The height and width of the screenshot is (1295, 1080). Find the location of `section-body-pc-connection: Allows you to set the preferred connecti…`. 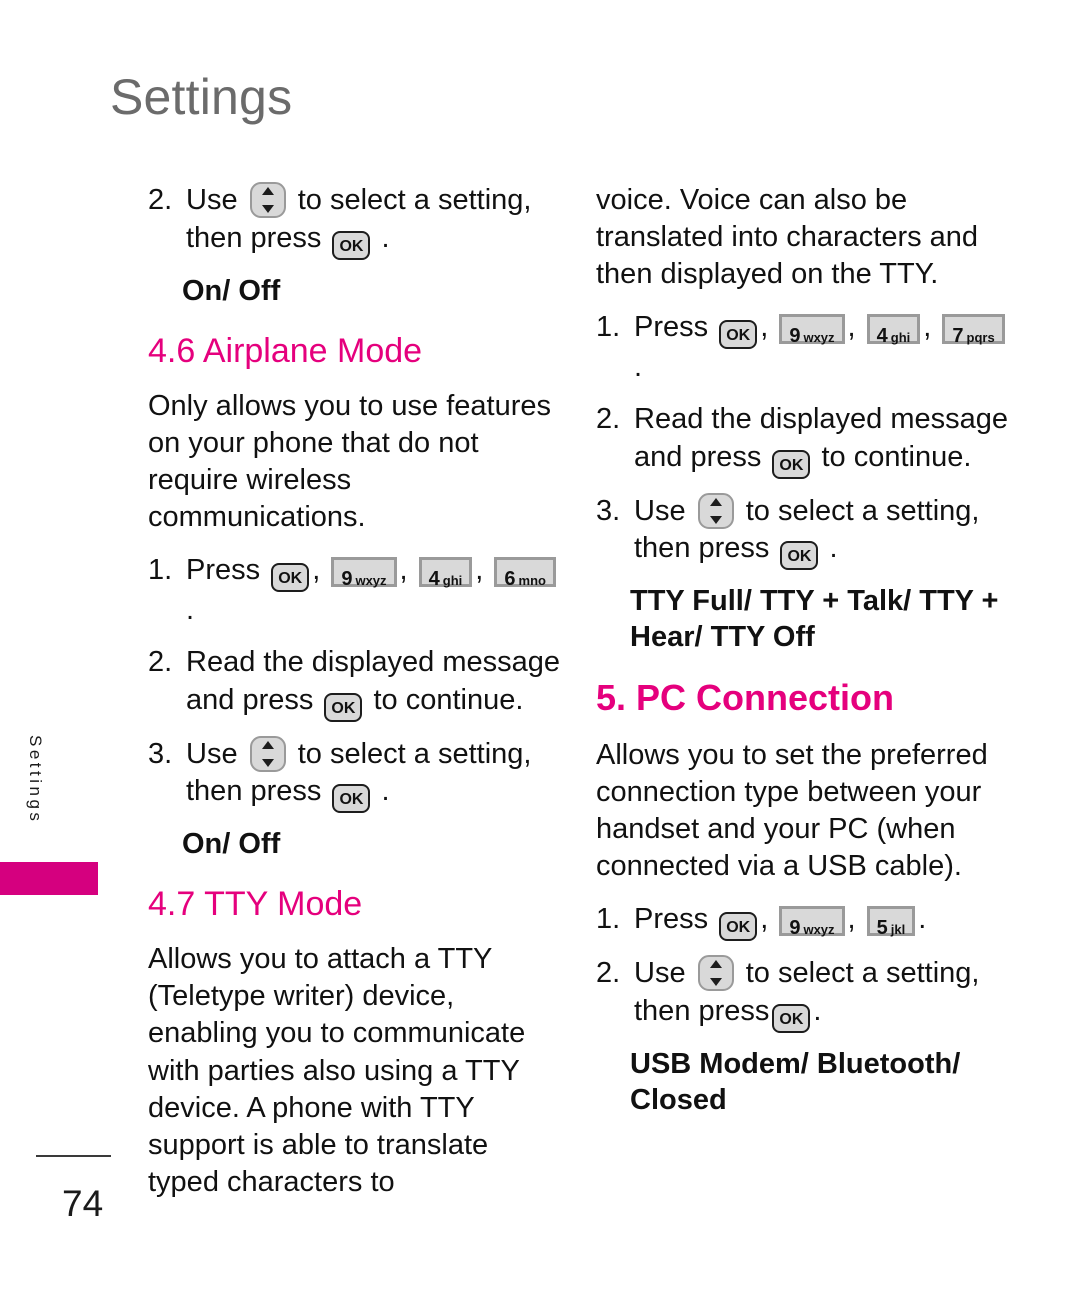

section-body-pc-connection: Allows you to set the preferred connecti… is located at coordinates (792, 810).